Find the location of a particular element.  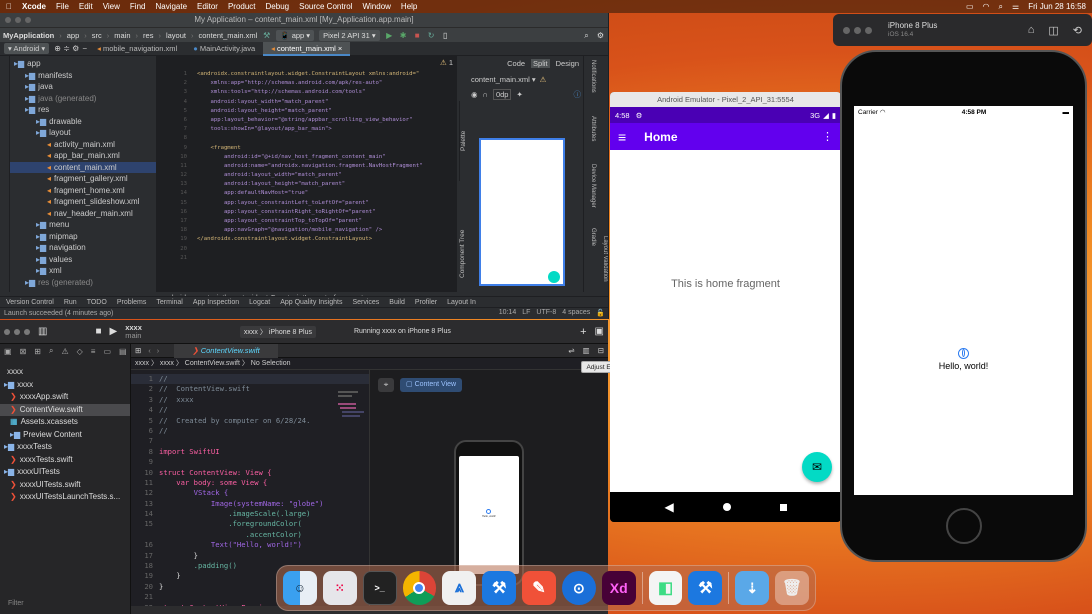

editor-options-icon: ⇌ is located at coordinates (571, 350).